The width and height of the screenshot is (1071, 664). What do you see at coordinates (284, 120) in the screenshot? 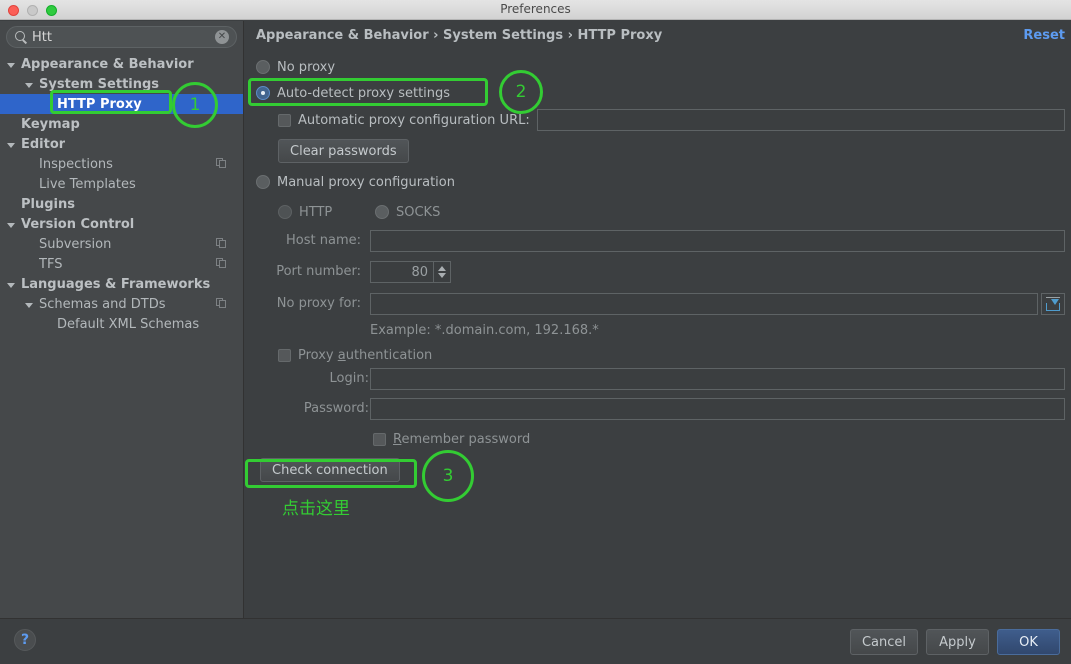
I see `auto-pac-checkbox-icon` at bounding box center [284, 120].